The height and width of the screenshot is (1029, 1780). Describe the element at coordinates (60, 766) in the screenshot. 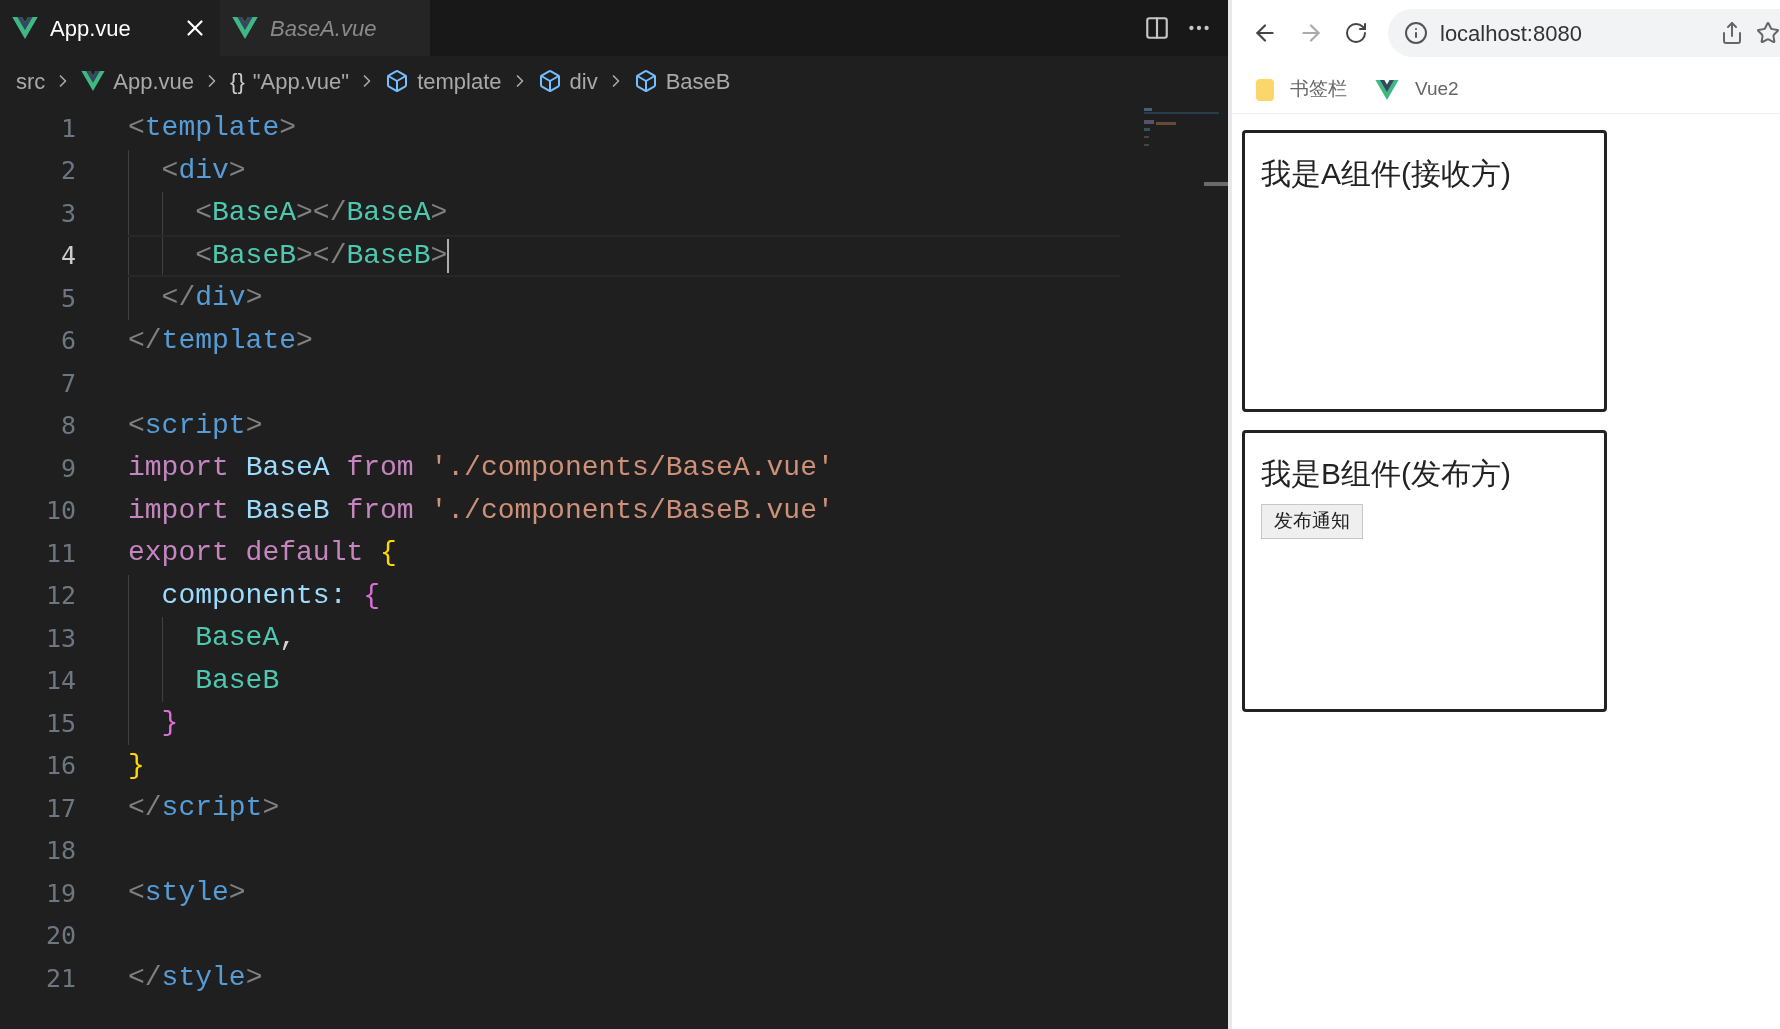

I see `line-number: 16` at that location.